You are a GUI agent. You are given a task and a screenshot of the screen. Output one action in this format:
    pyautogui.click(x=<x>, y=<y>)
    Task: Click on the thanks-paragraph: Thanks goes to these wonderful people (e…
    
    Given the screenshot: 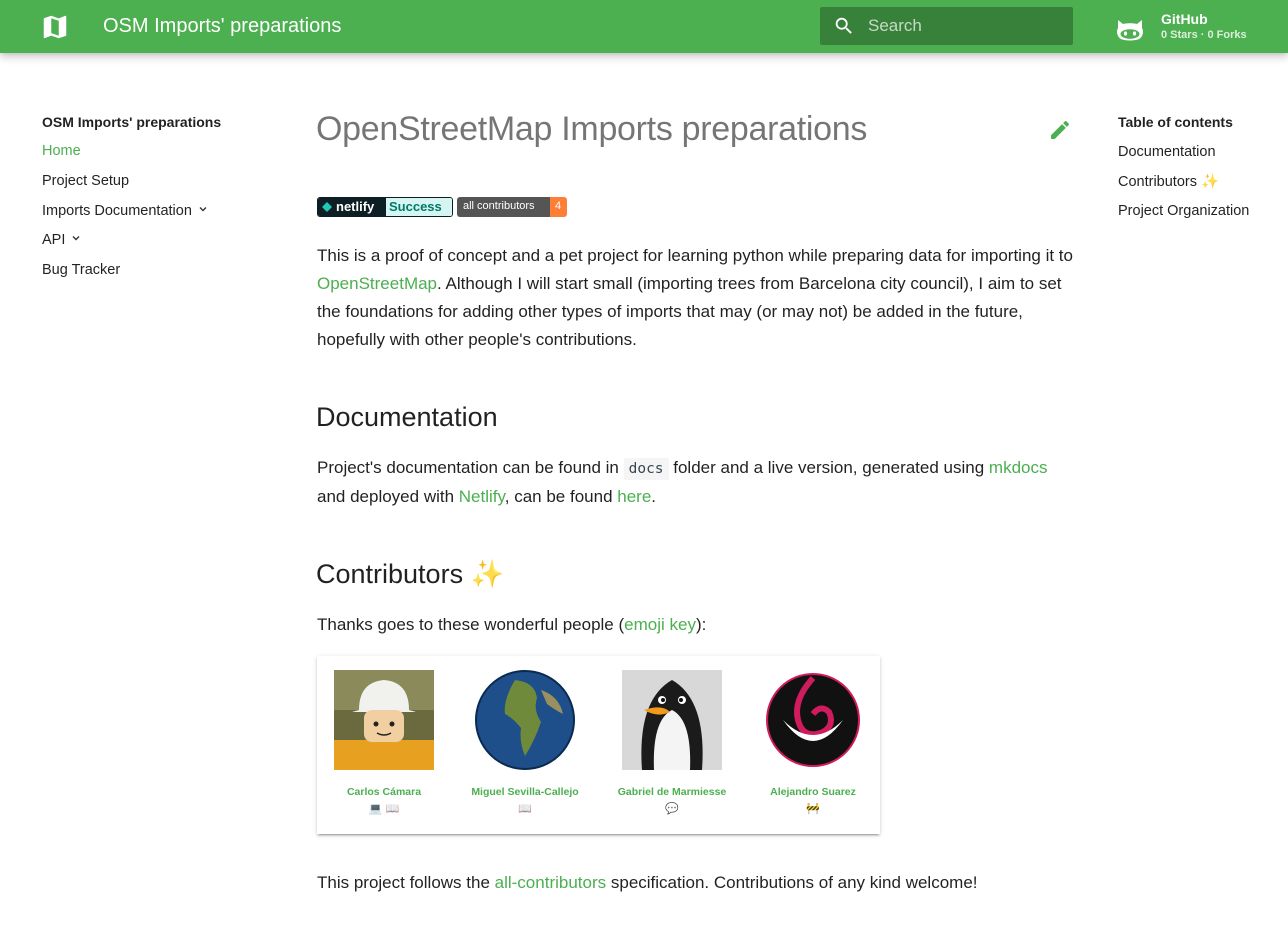 What is the action you would take?
    pyautogui.click(x=697, y=625)
    